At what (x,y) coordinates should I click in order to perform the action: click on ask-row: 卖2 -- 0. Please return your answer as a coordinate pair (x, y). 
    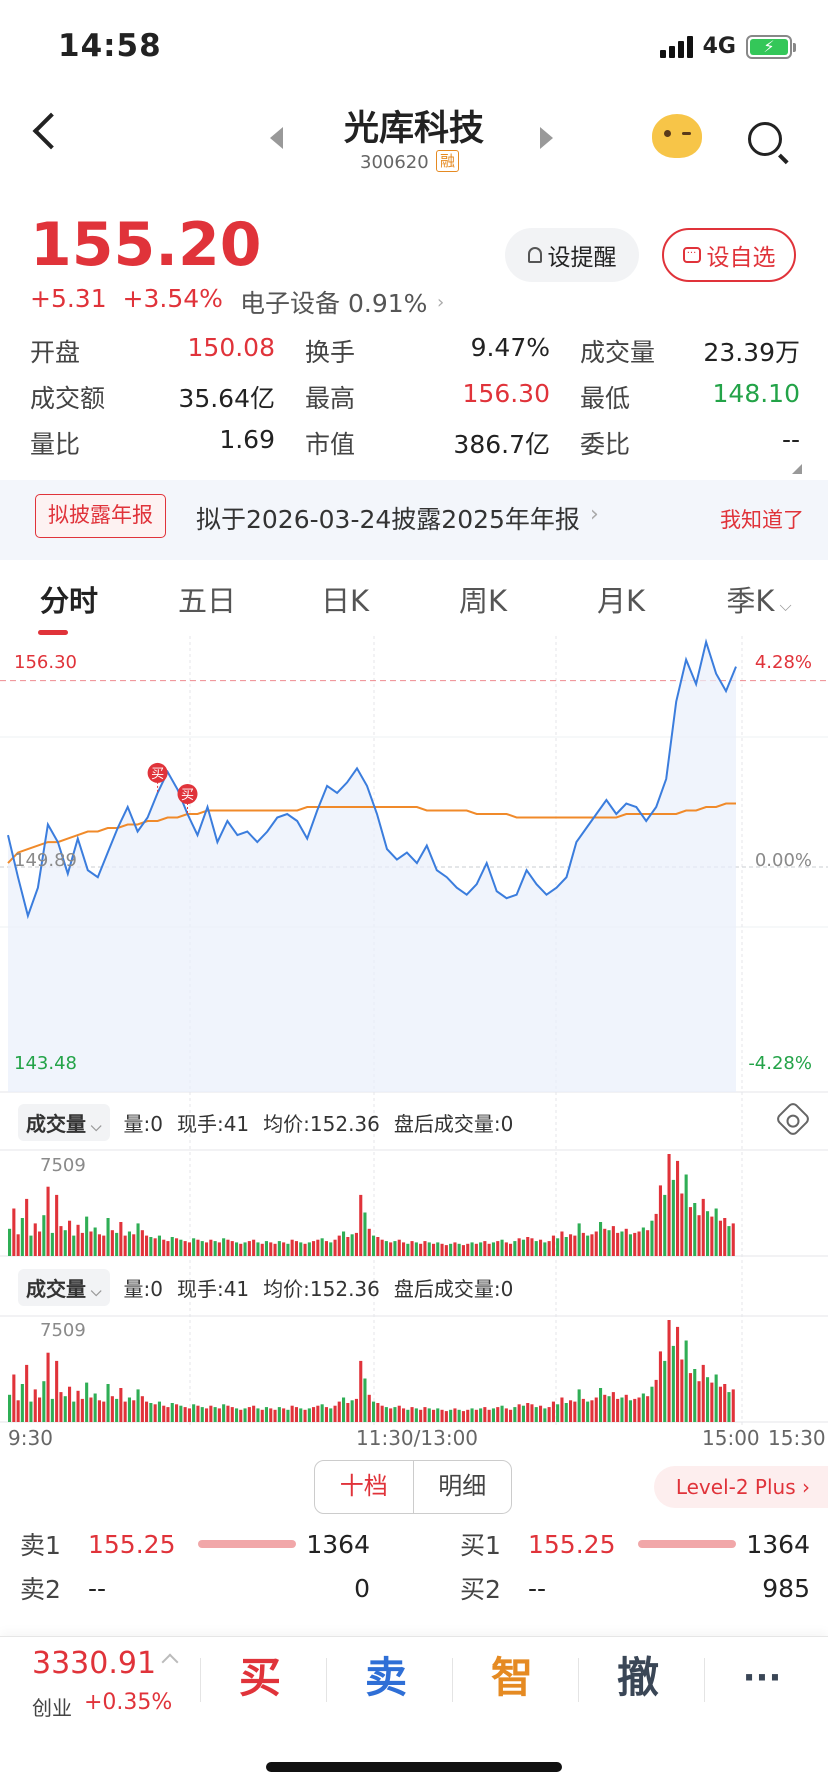
    Looking at the image, I should click on (195, 1588).